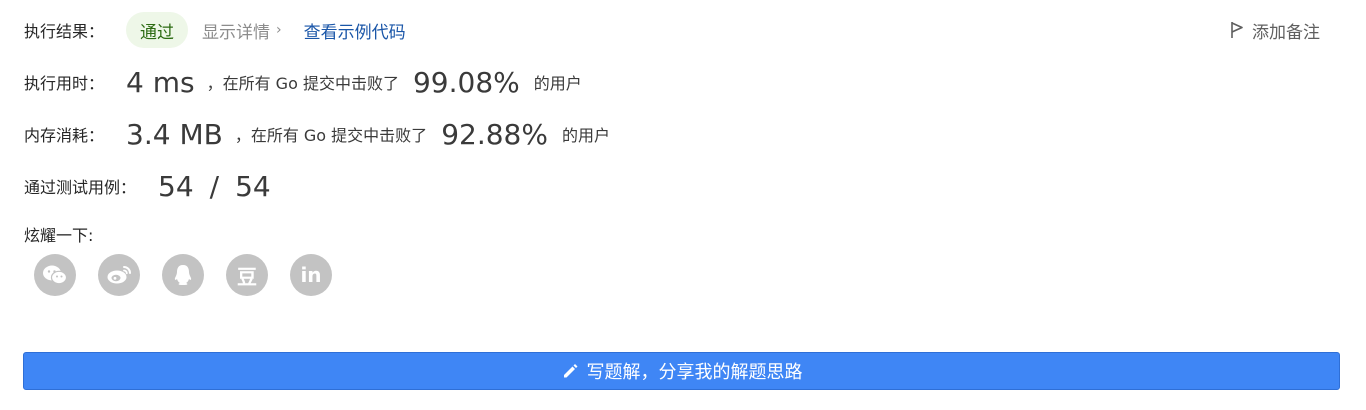  I want to click on testcases-label: 通过测试用例：, so click(80, 187).